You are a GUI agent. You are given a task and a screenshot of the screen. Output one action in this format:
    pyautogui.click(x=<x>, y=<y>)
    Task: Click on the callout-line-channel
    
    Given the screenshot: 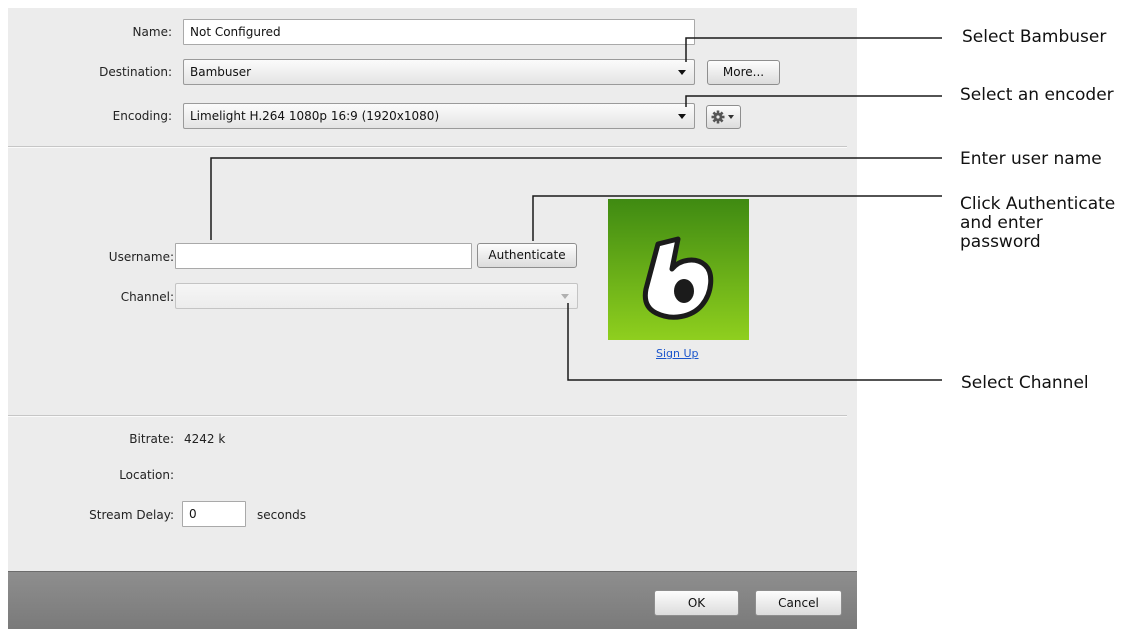 What is the action you would take?
    pyautogui.click(x=754, y=342)
    